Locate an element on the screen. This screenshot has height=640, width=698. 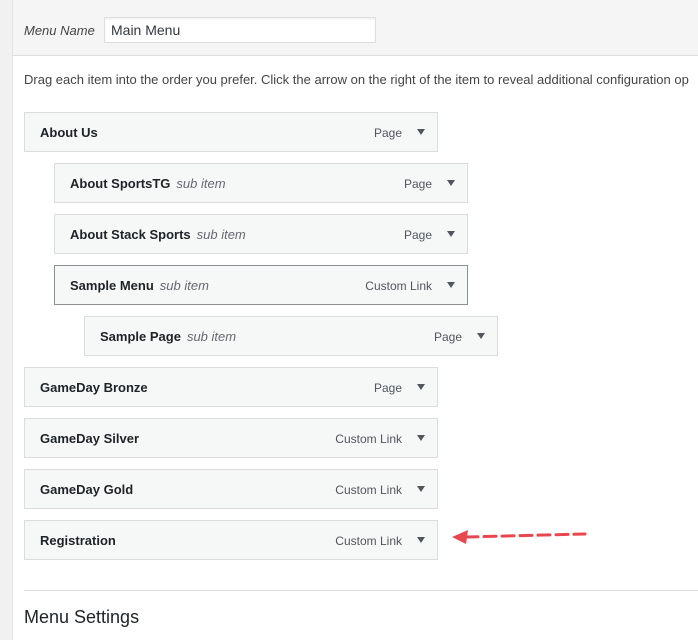
menu-item-gameday-bronze: GameDay Bronze Page is located at coordinates (231, 387).